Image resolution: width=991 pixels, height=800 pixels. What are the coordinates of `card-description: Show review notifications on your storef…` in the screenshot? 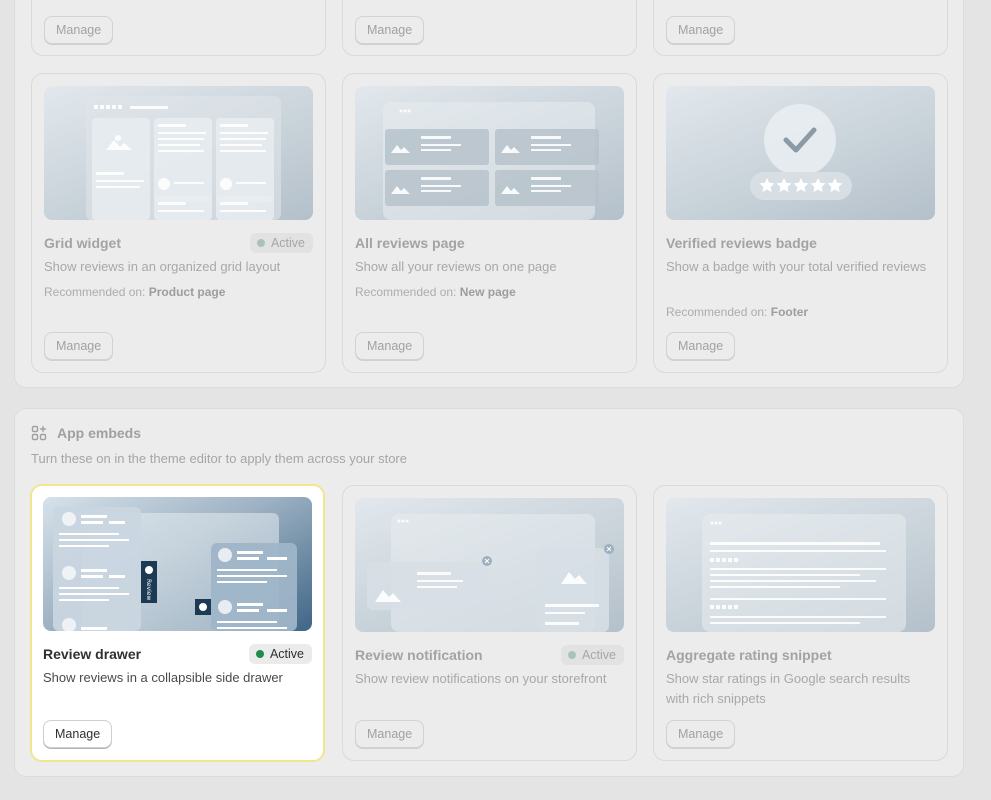 It's located at (481, 678).